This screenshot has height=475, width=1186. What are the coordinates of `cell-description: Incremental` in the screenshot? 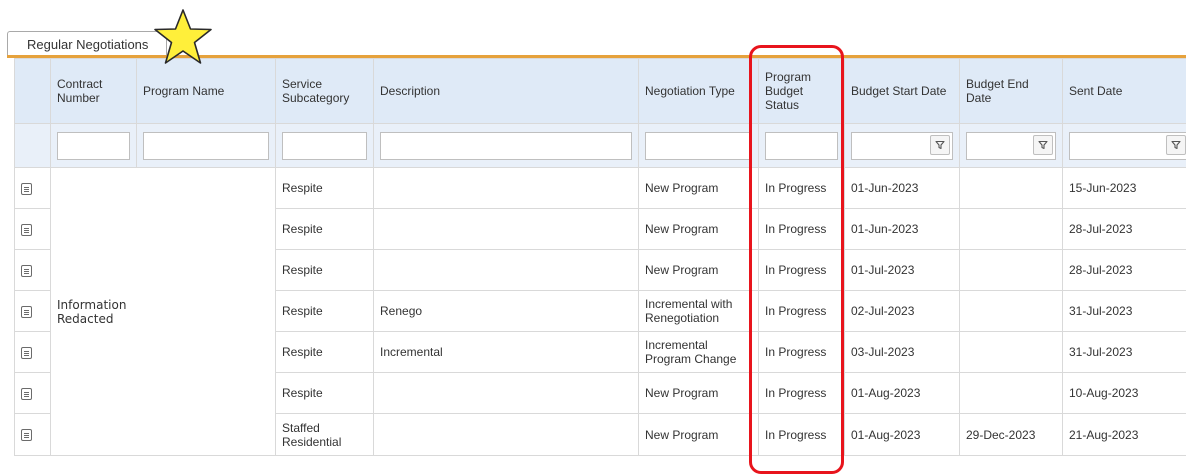 It's located at (506, 352).